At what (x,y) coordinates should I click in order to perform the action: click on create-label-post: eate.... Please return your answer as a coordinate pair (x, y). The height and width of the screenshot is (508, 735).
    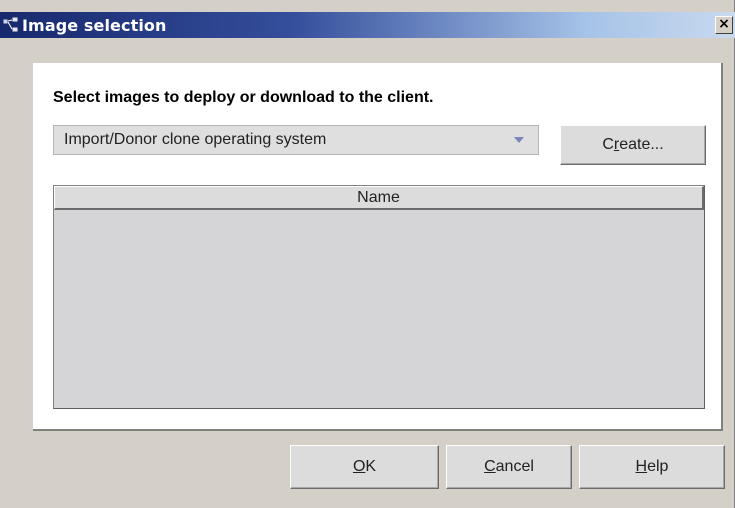
    Looking at the image, I should click on (641, 144).